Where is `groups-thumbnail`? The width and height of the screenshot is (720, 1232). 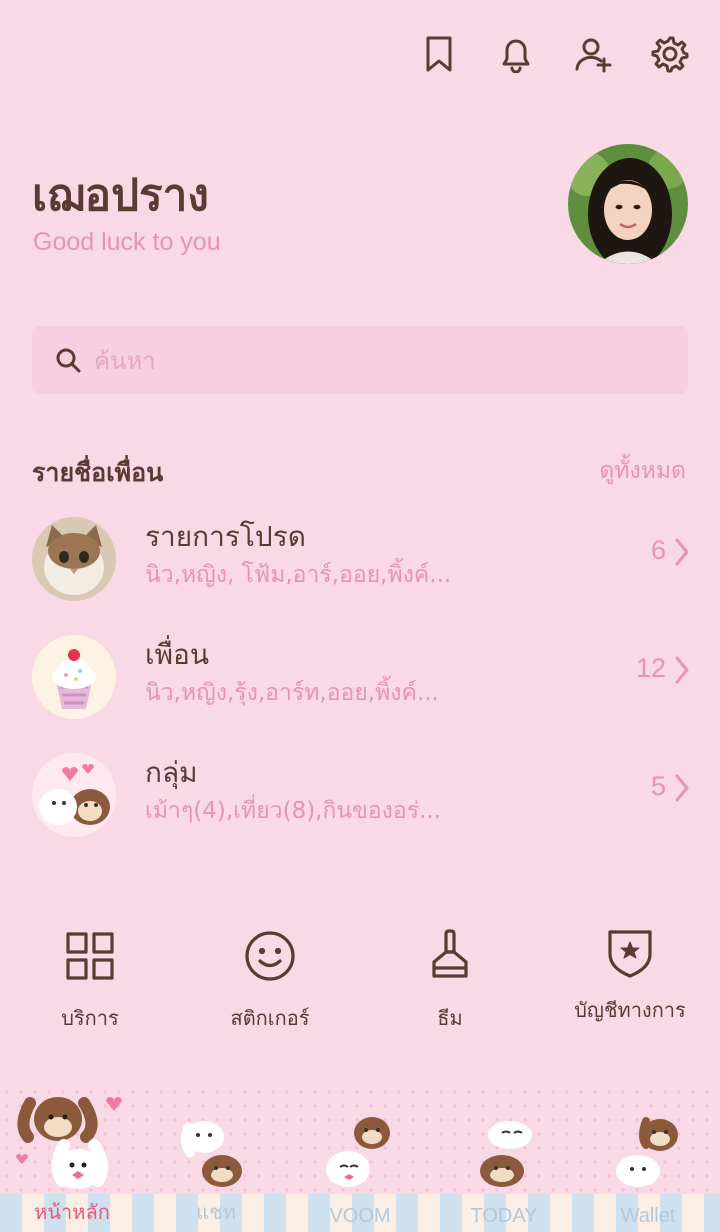
groups-thumbnail is located at coordinates (74, 795).